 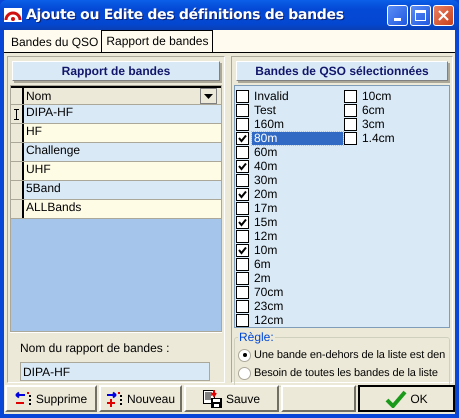 I want to click on table-cell: HF, so click(x=122, y=133).